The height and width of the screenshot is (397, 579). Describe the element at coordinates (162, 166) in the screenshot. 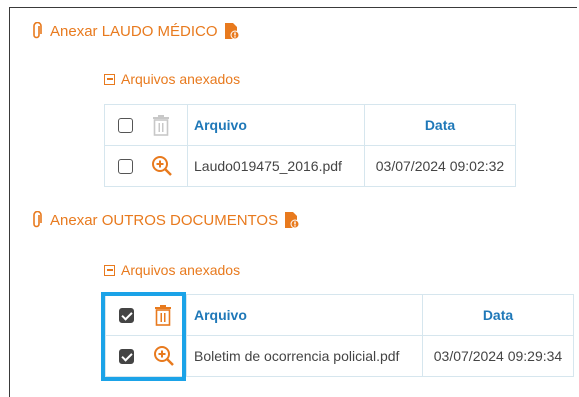

I see `zoom-in-icon` at that location.